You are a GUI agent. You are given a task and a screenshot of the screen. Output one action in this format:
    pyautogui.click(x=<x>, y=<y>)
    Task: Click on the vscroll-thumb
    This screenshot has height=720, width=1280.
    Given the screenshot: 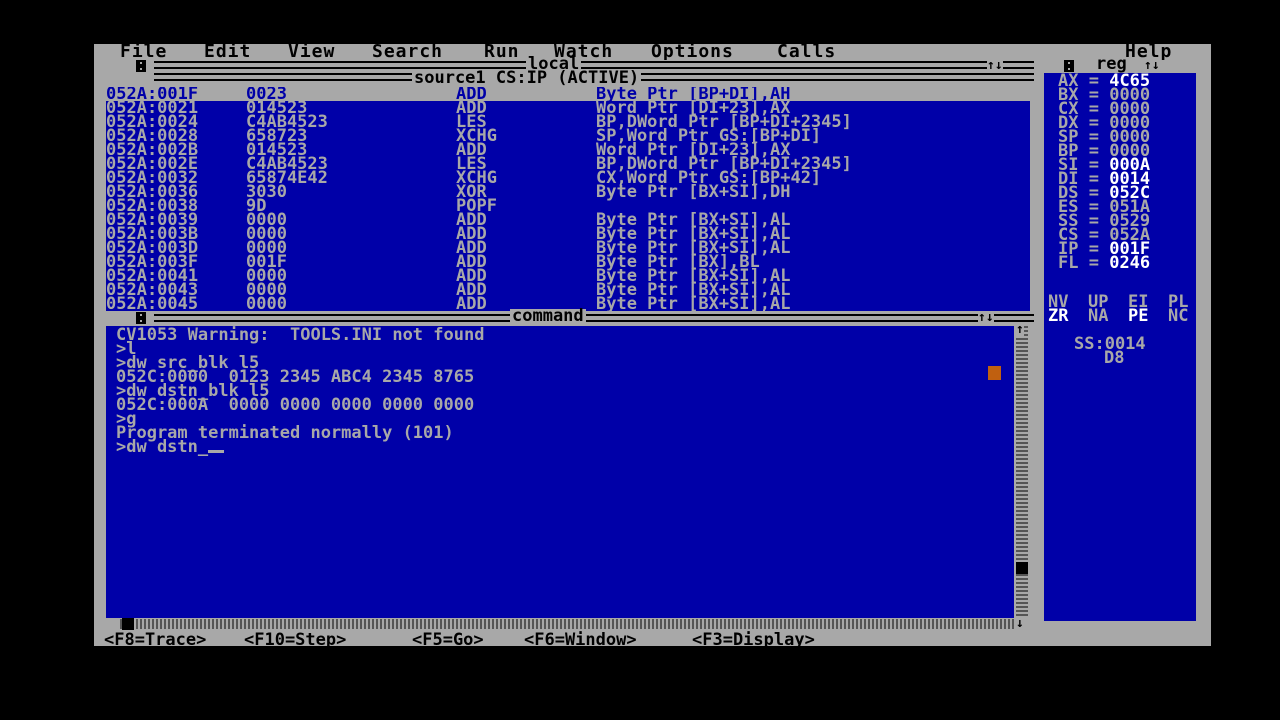 What is the action you would take?
    pyautogui.click(x=1022, y=568)
    